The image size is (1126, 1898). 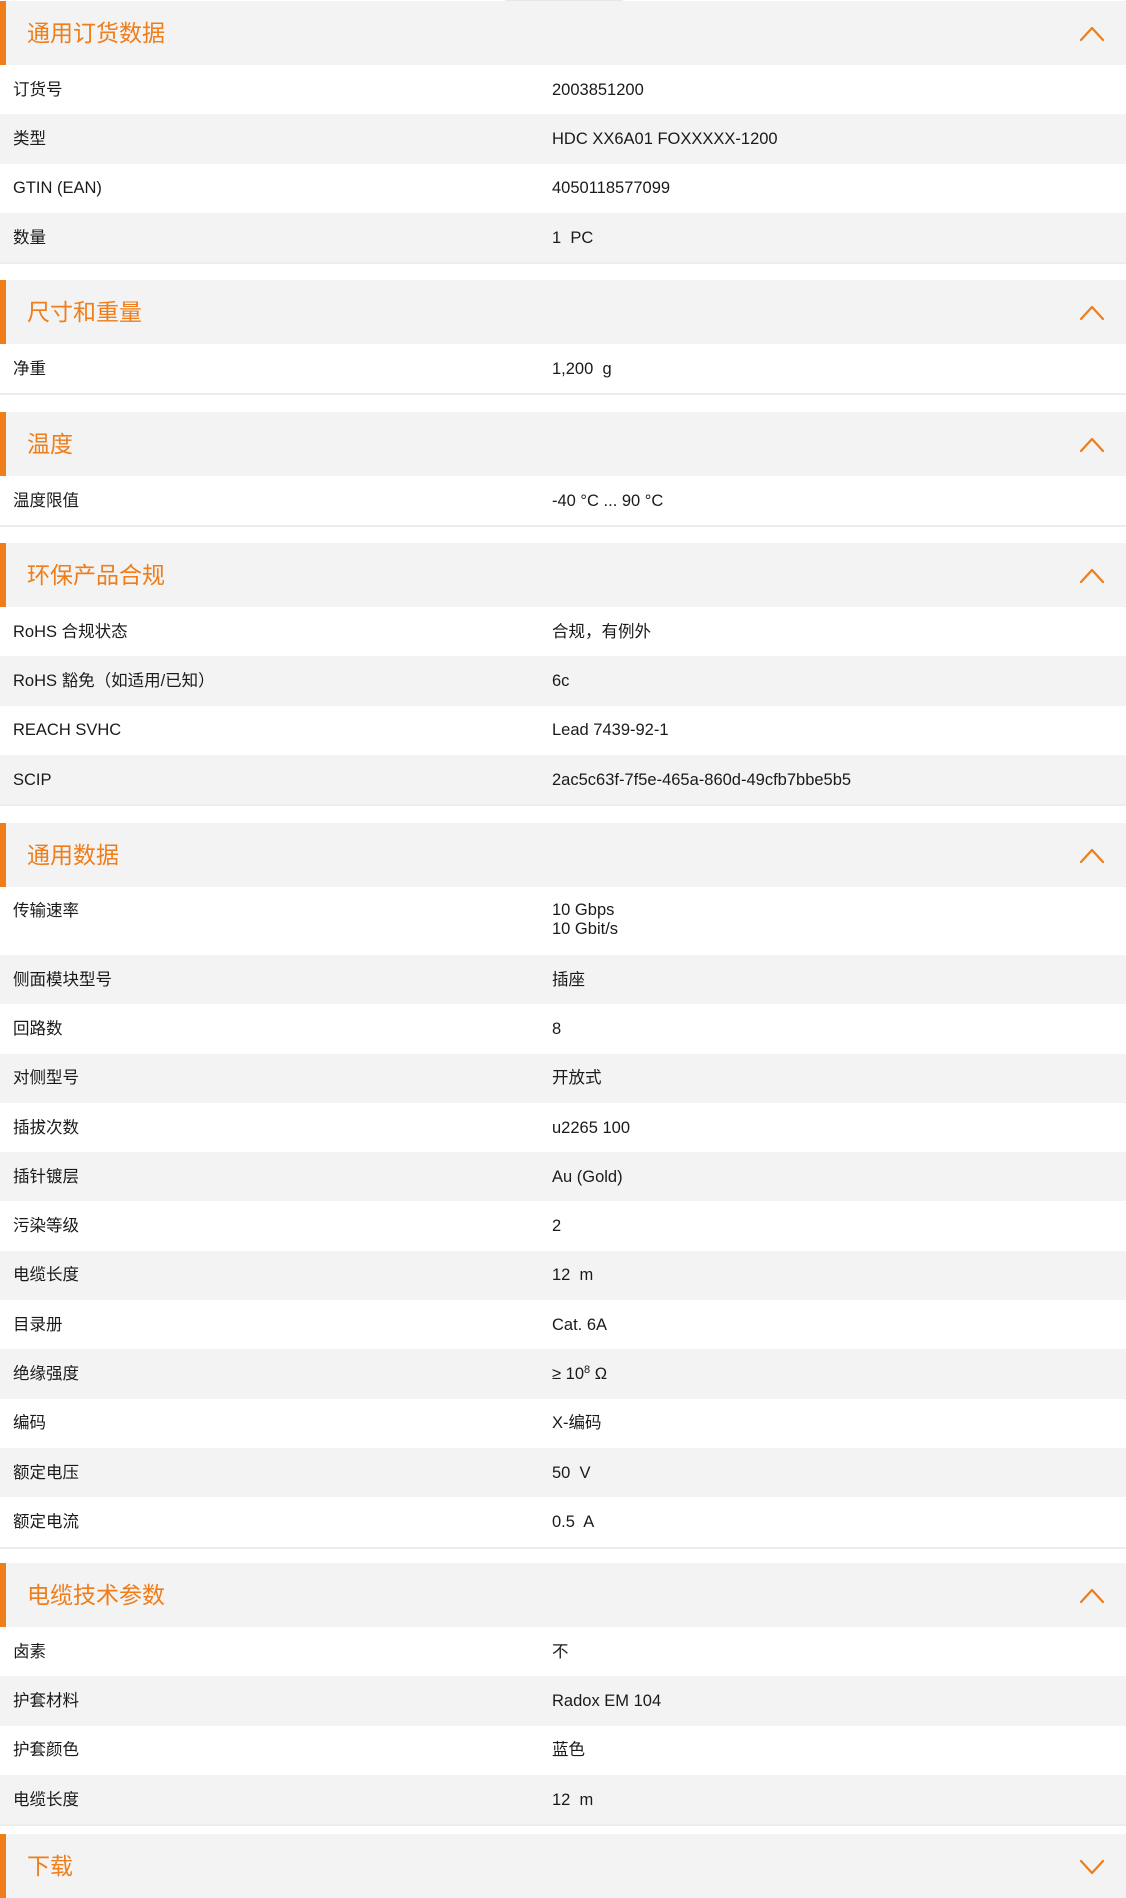 I want to click on row-value-text: 1,200 g, so click(x=582, y=368).